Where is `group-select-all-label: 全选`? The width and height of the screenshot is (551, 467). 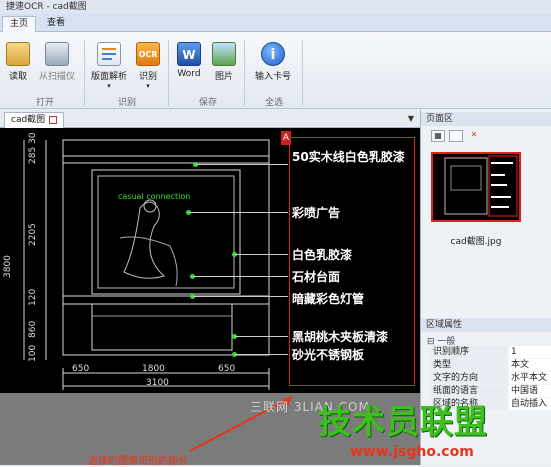 group-select-all-label: 全选 is located at coordinates (273, 103).